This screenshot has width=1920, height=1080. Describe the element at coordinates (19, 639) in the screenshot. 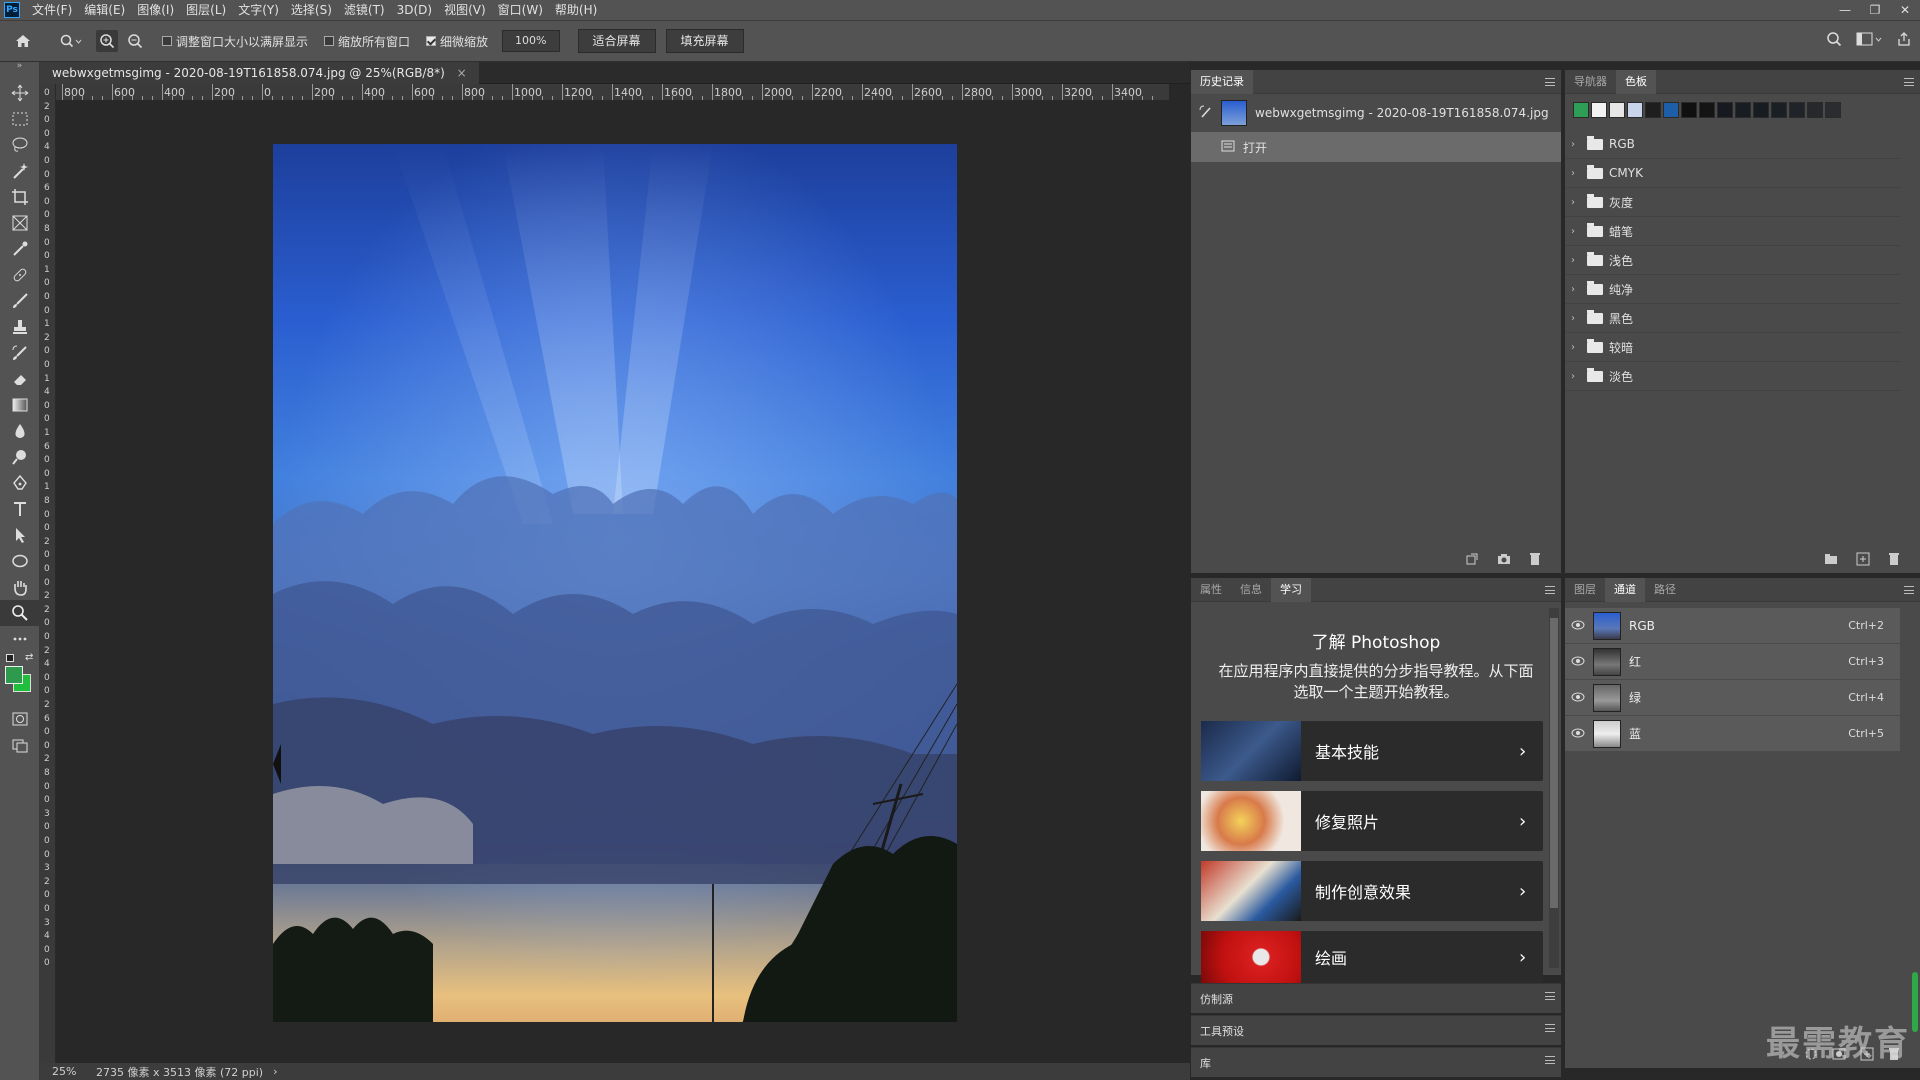

I see `more-tools-icon` at that location.